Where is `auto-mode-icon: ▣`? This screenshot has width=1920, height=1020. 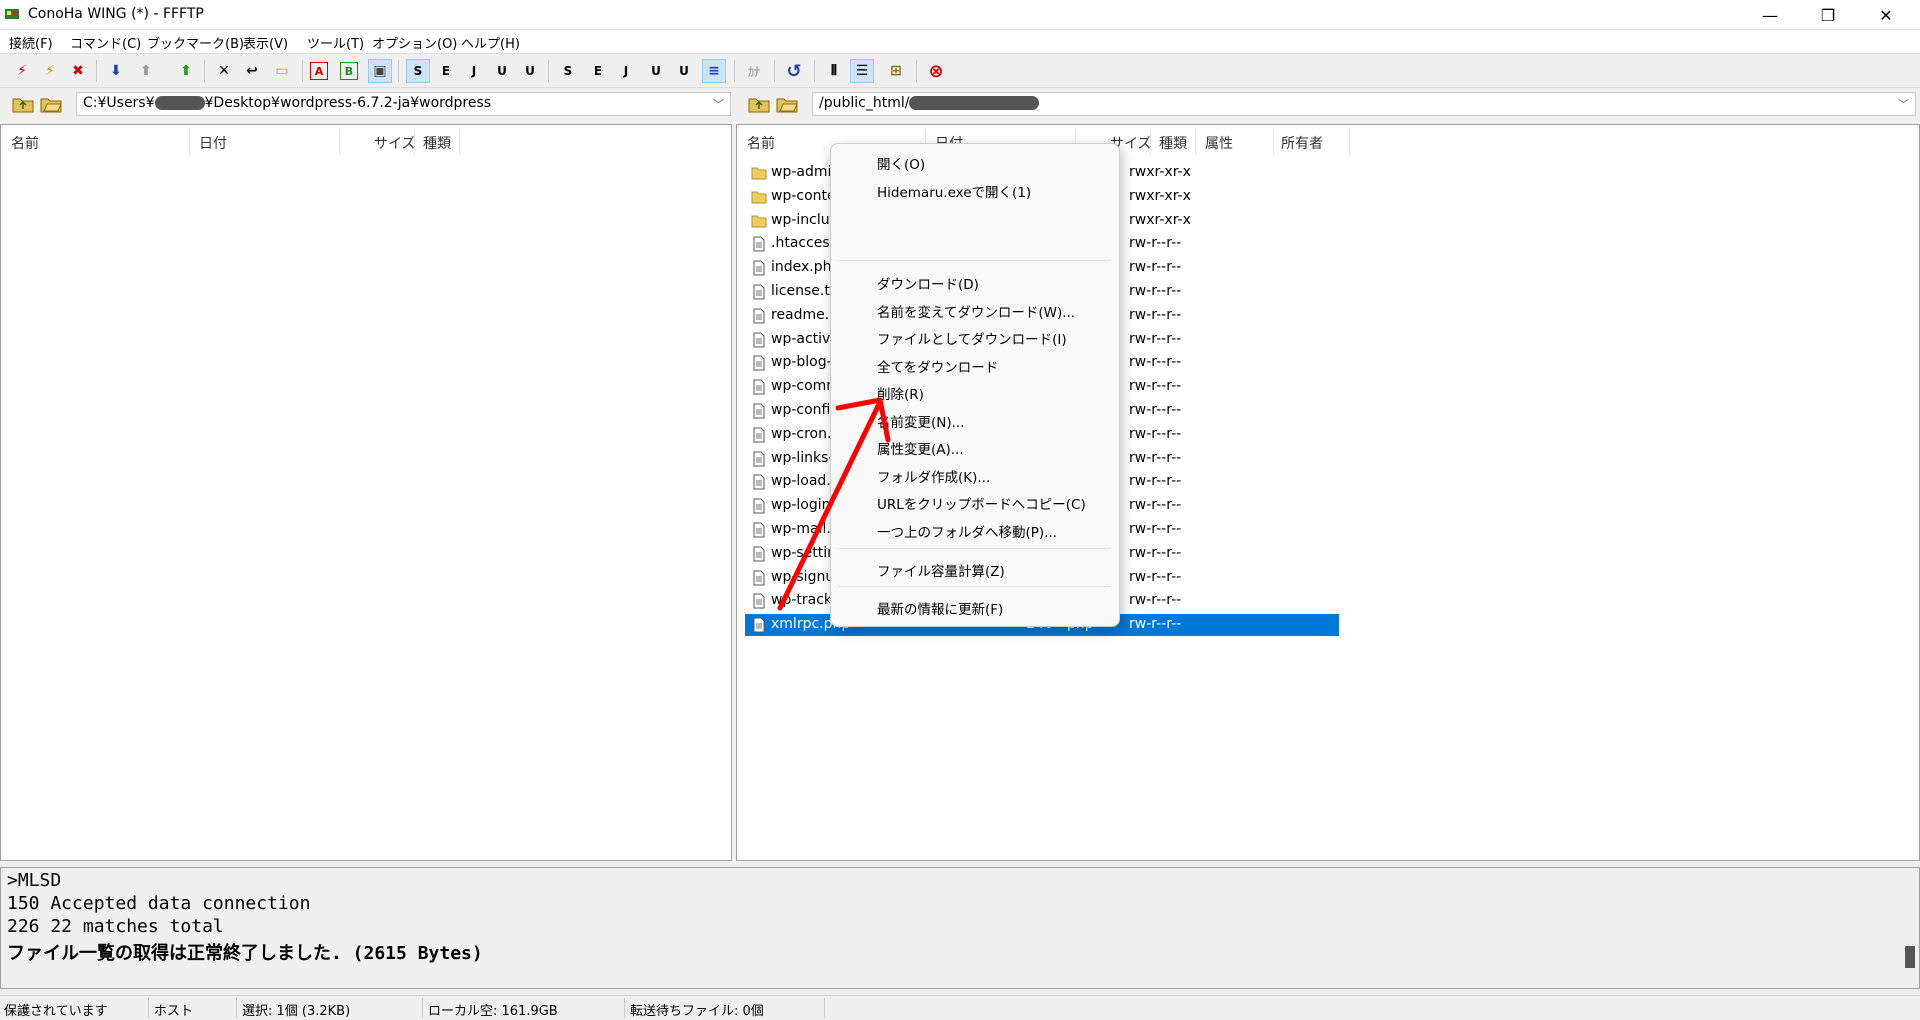 auto-mode-icon: ▣ is located at coordinates (380, 71).